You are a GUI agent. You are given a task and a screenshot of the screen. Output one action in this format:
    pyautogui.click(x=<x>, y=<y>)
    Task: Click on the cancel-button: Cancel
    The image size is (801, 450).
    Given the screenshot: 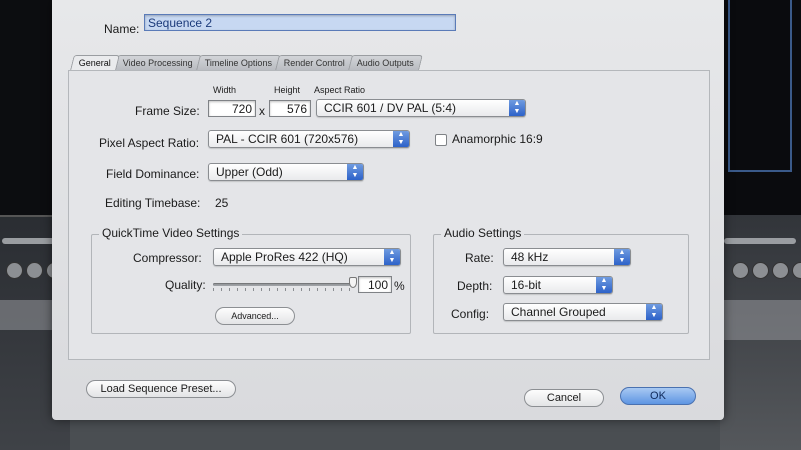 What is the action you would take?
    pyautogui.click(x=564, y=398)
    